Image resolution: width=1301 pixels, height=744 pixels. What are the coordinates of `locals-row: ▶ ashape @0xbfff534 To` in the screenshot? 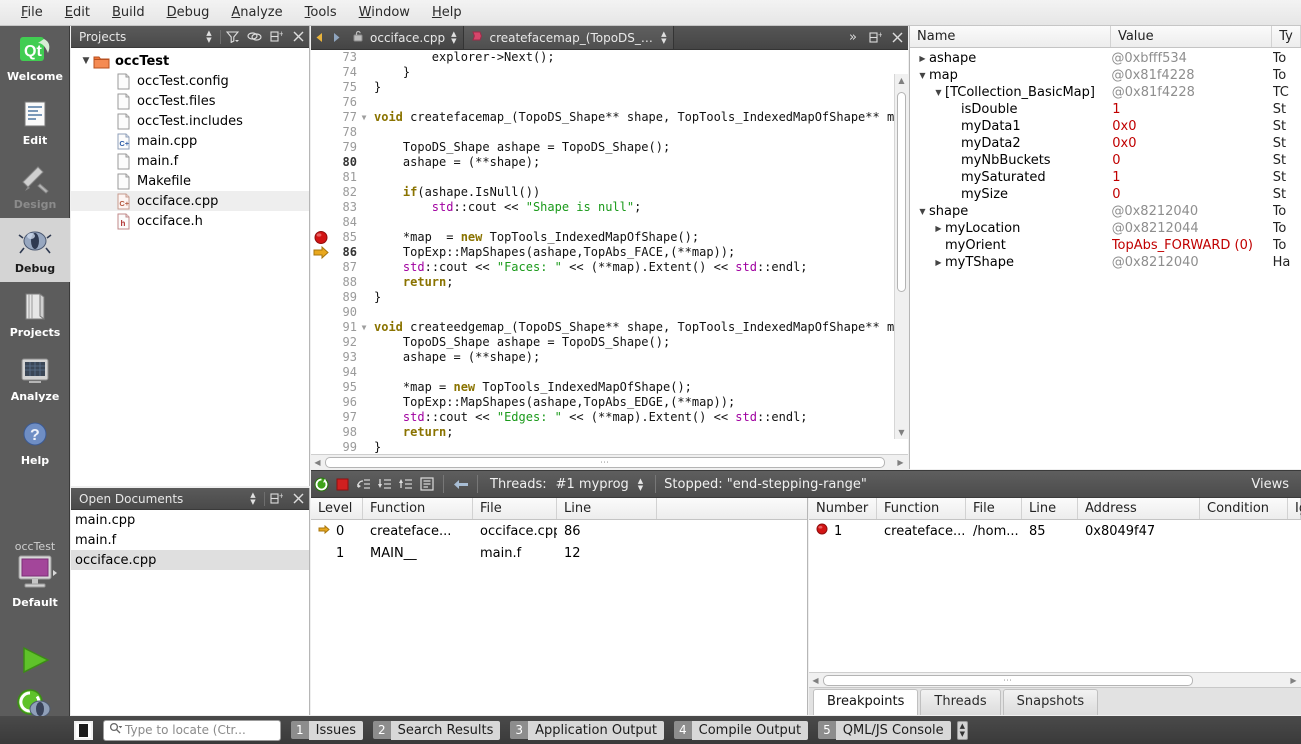 It's located at (1105, 58).